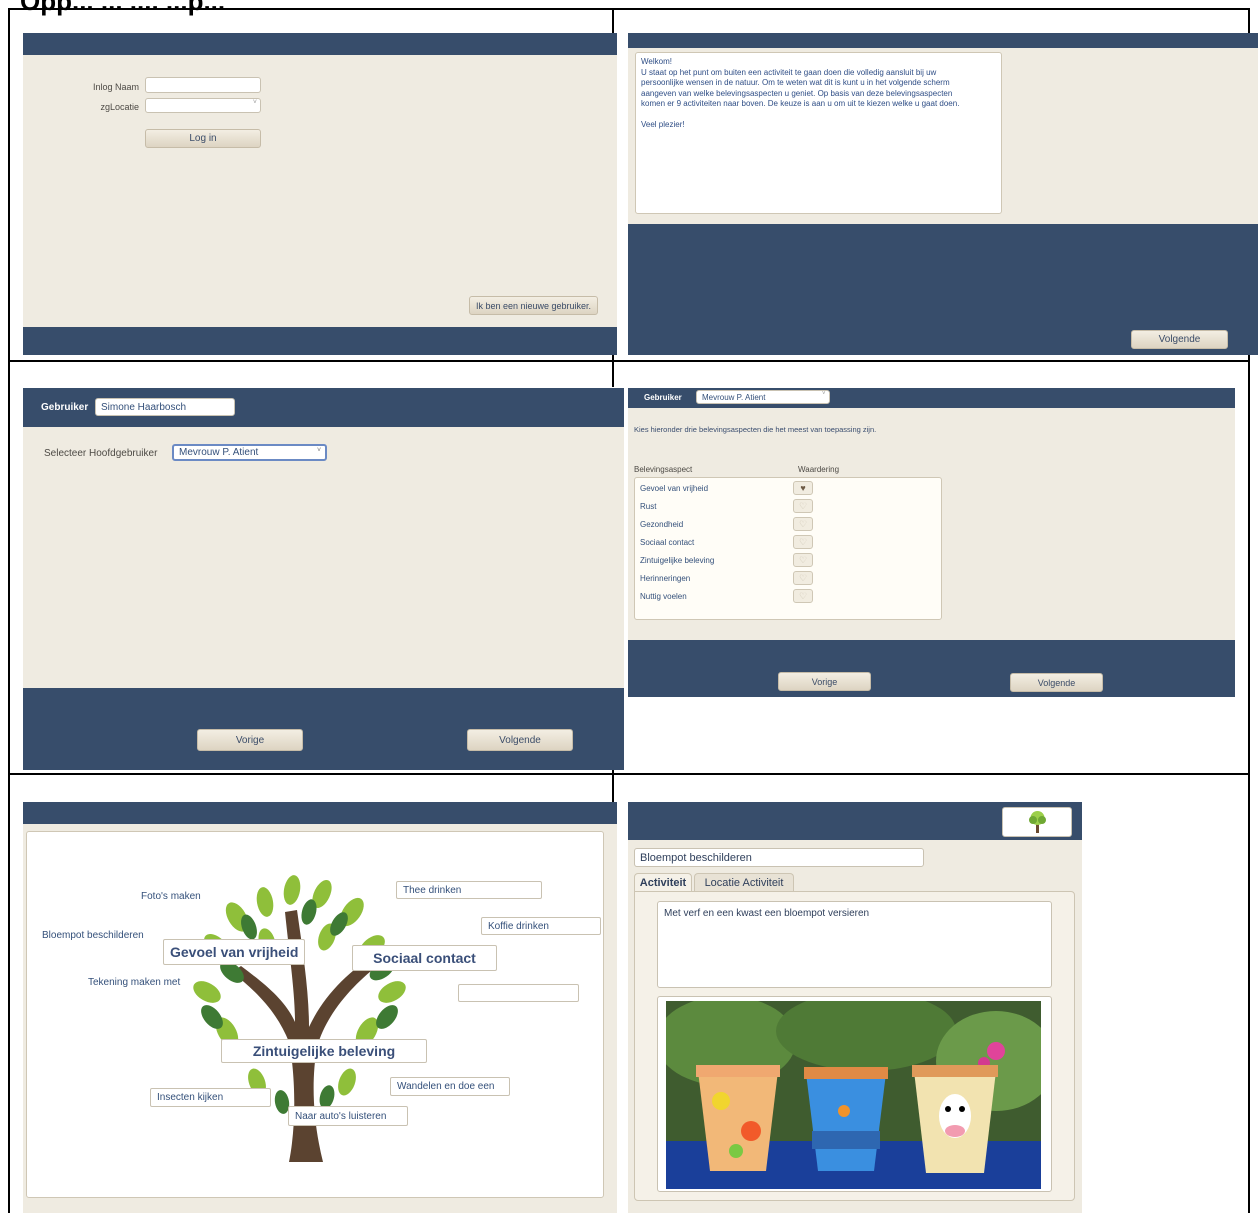 Image resolution: width=1258 pixels, height=1213 pixels. Describe the element at coordinates (210, 1097) in the screenshot. I see `activity-label-insecten: Insecten kijken` at that location.